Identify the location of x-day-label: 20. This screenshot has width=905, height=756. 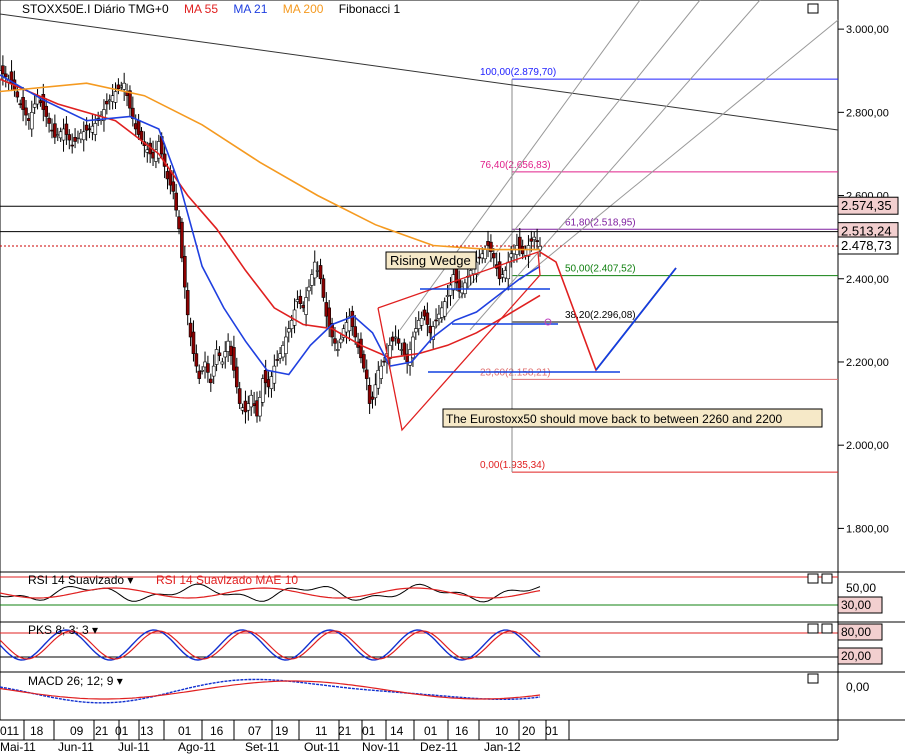
(529, 731).